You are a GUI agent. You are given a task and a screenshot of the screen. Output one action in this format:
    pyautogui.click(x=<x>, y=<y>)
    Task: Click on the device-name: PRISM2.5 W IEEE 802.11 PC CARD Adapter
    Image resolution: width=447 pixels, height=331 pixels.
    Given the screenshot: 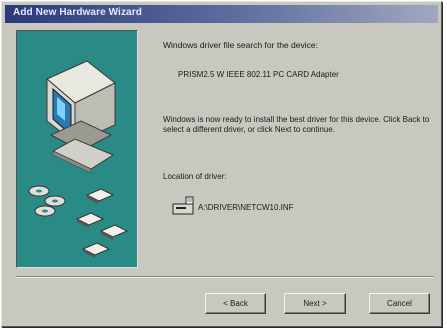 What is the action you would take?
    pyautogui.click(x=258, y=74)
    